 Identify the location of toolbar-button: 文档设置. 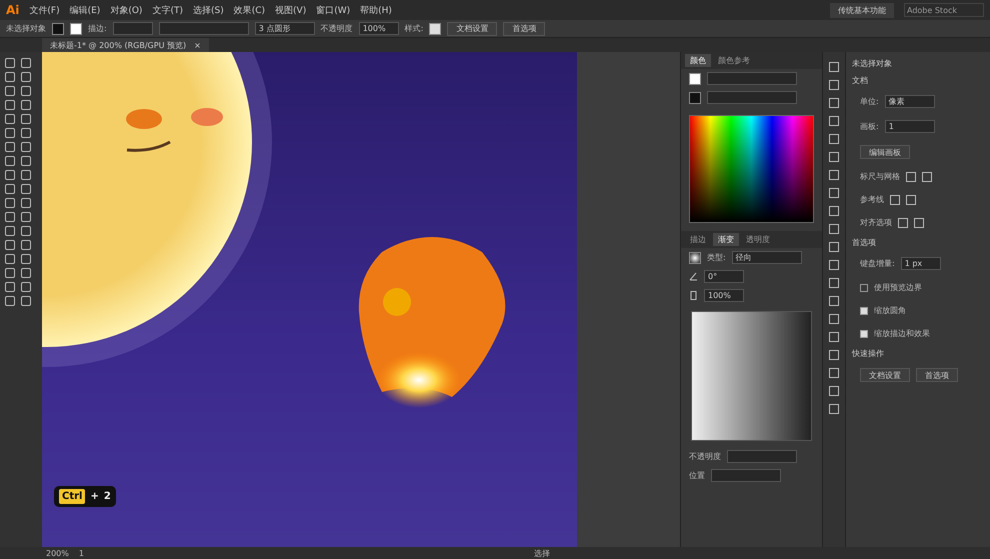
(472, 29).